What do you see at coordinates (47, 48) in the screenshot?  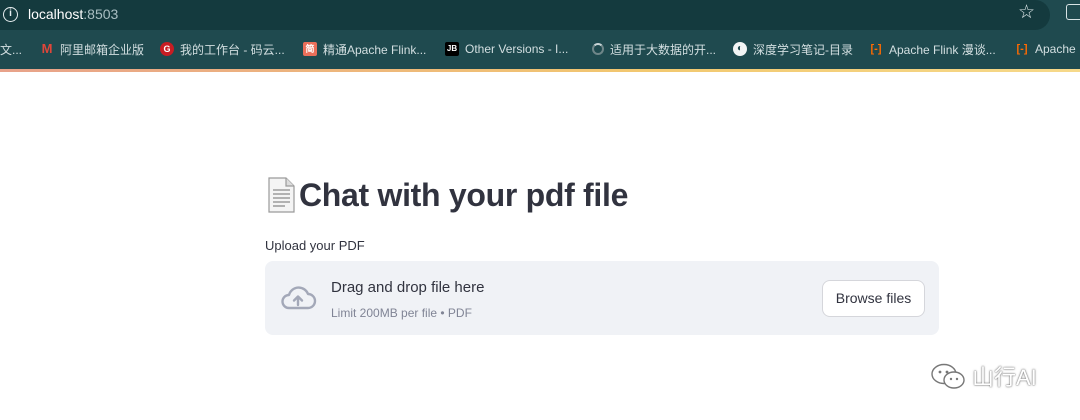 I see `gmail-icon: M` at bounding box center [47, 48].